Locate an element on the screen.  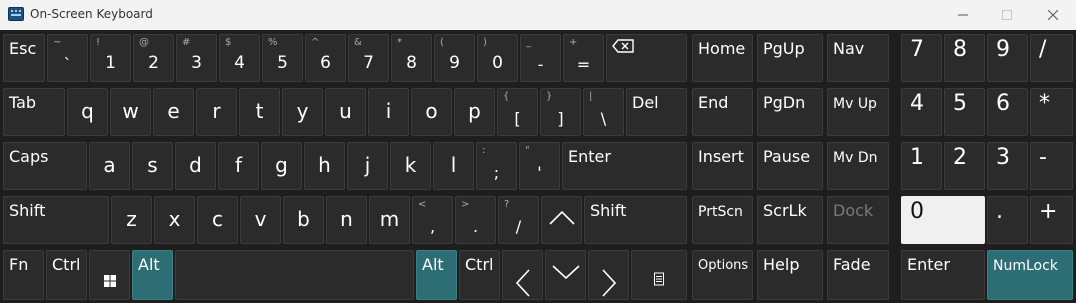
key-6: ^ 6 is located at coordinates (325, 58).